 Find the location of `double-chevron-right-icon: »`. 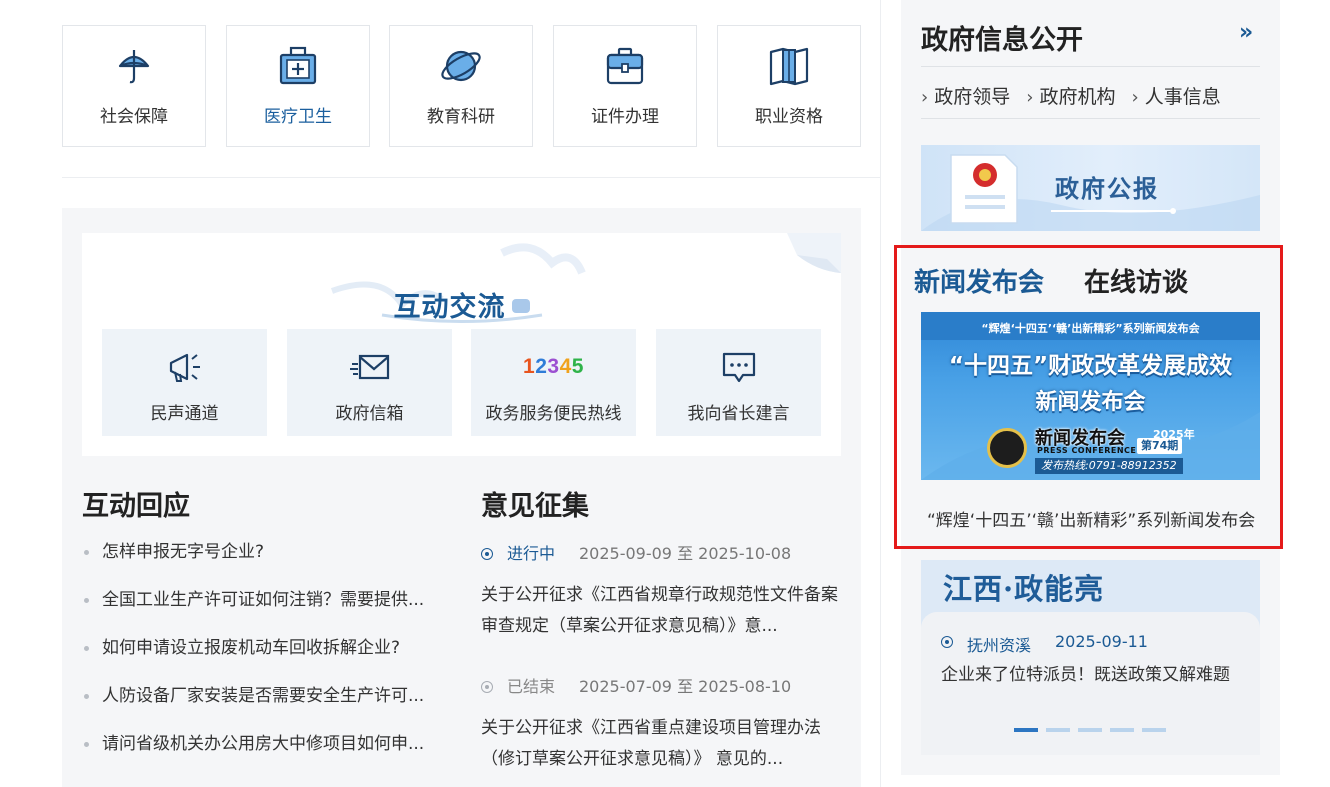

double-chevron-right-icon: » is located at coordinates (1246, 32).